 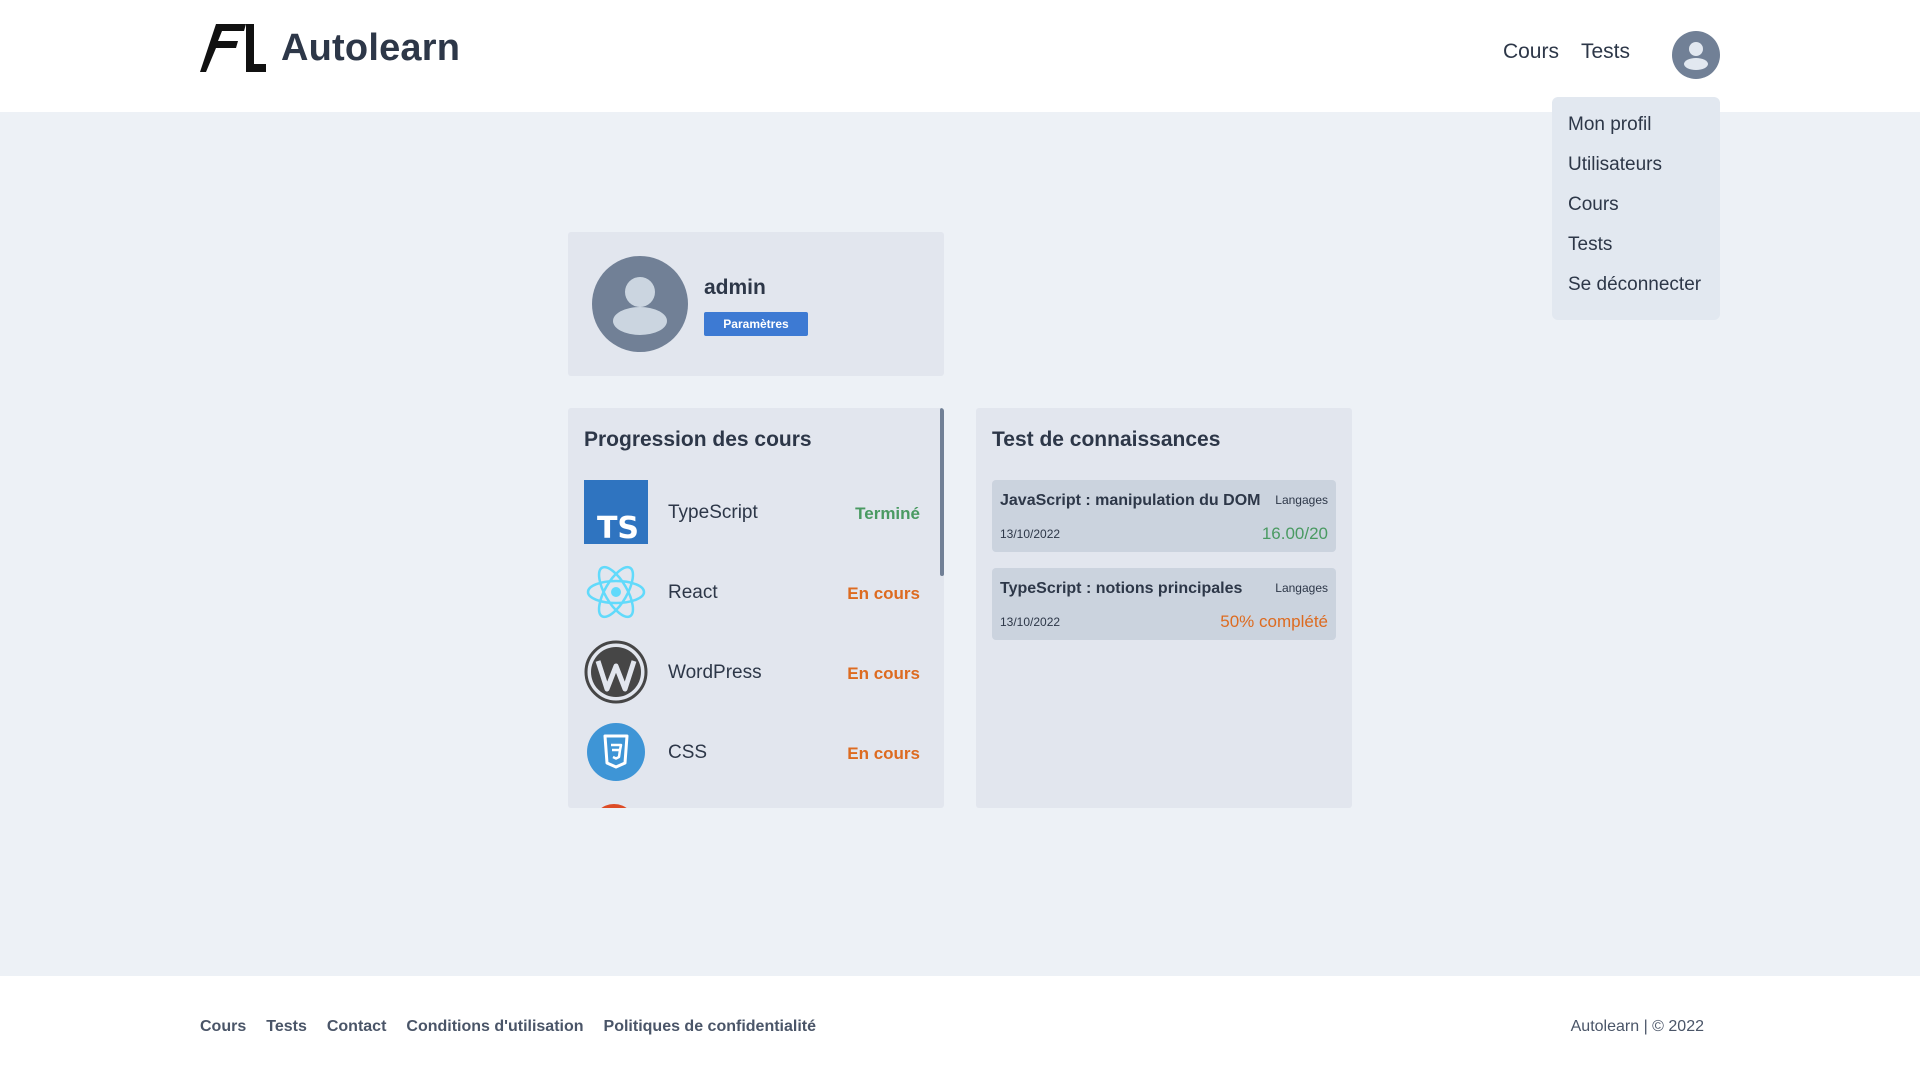 I want to click on test-title: JavaScript : manipulation du DOM, so click(x=1130, y=500).